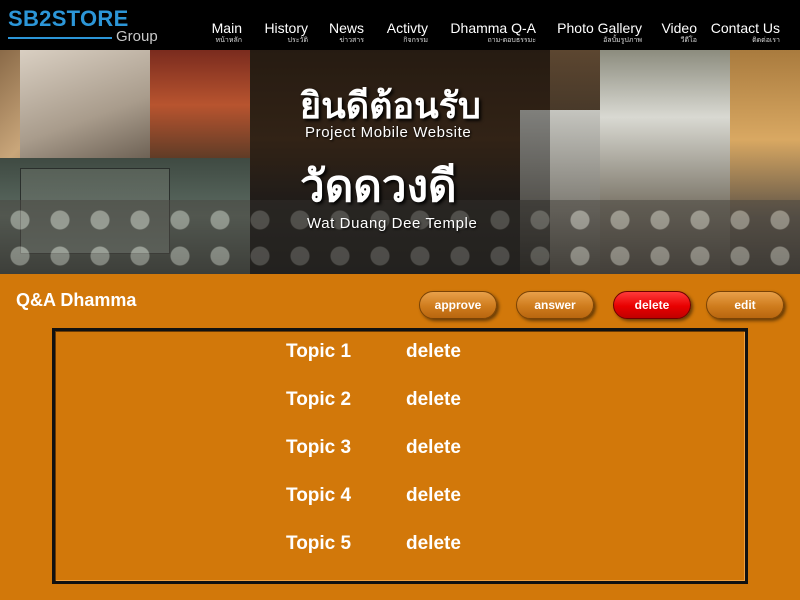 This screenshot has width=800, height=600. I want to click on topic-title: Topic 3, so click(318, 448).